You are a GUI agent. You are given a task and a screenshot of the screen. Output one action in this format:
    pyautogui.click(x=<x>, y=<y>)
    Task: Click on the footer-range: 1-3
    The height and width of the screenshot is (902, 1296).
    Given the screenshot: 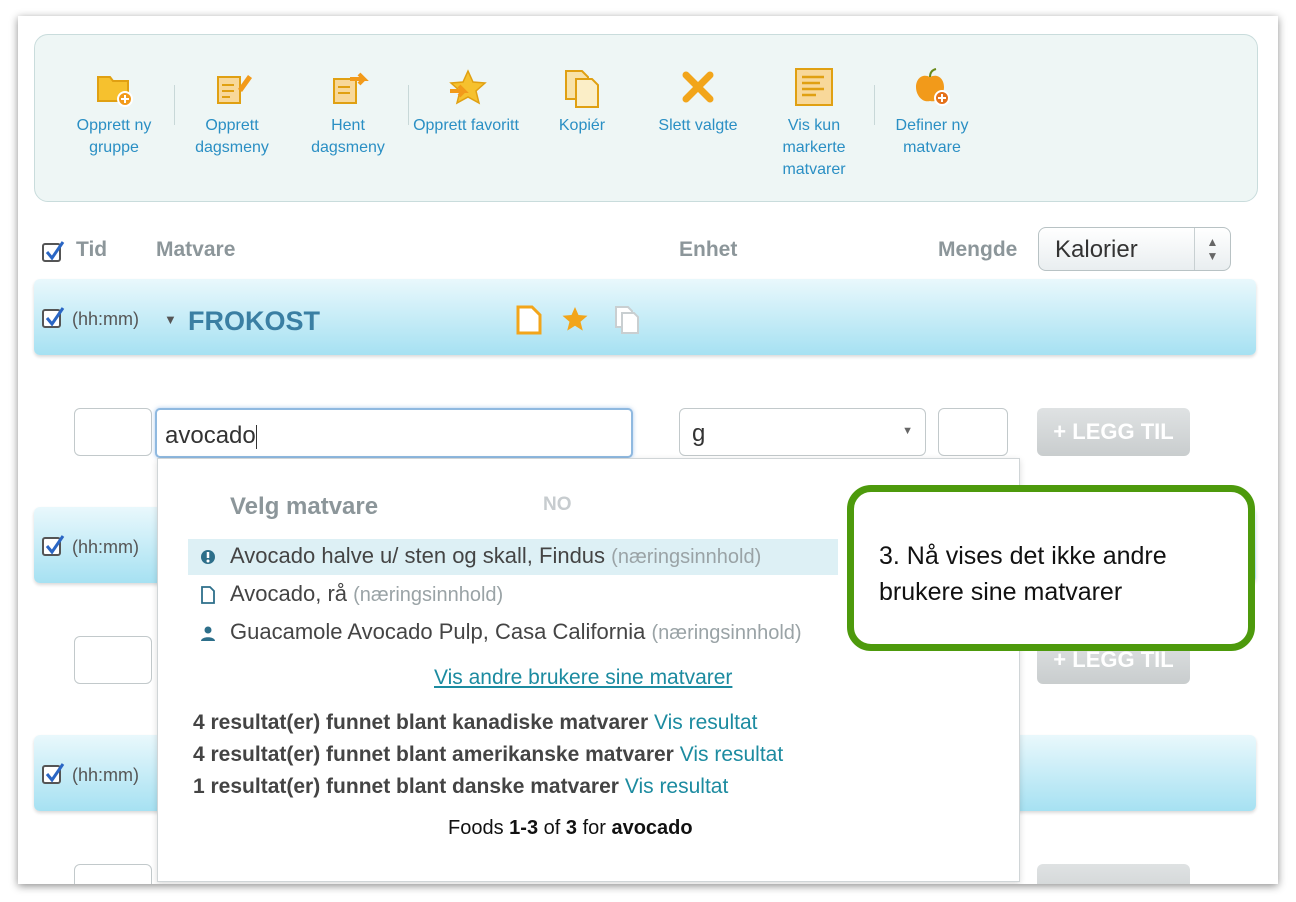 What is the action you would take?
    pyautogui.click(x=524, y=828)
    